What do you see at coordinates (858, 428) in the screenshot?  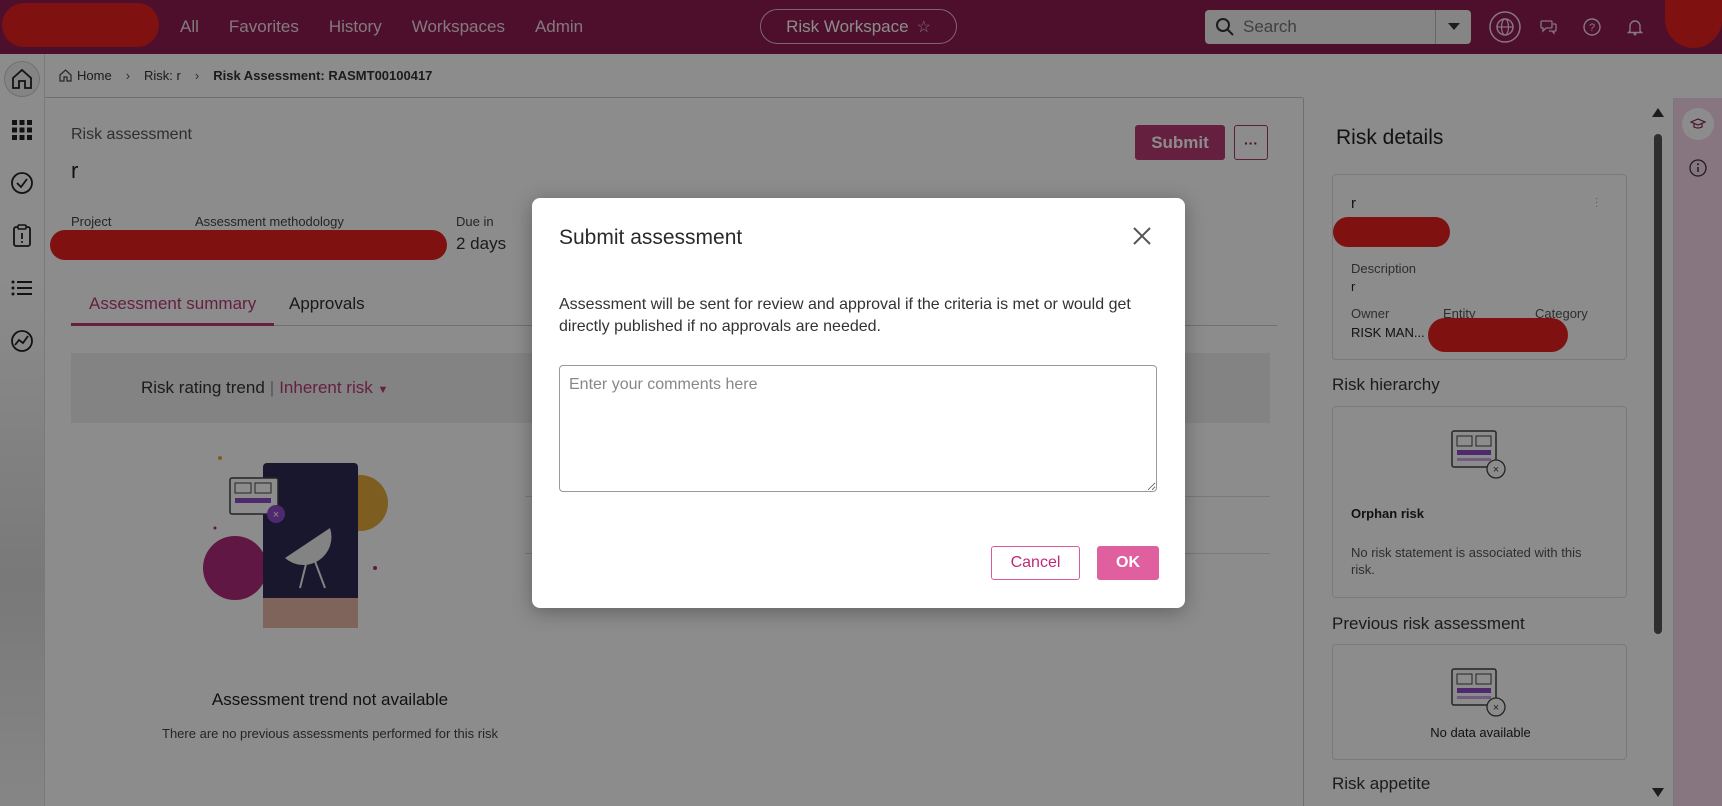 I see `comments-textarea` at bounding box center [858, 428].